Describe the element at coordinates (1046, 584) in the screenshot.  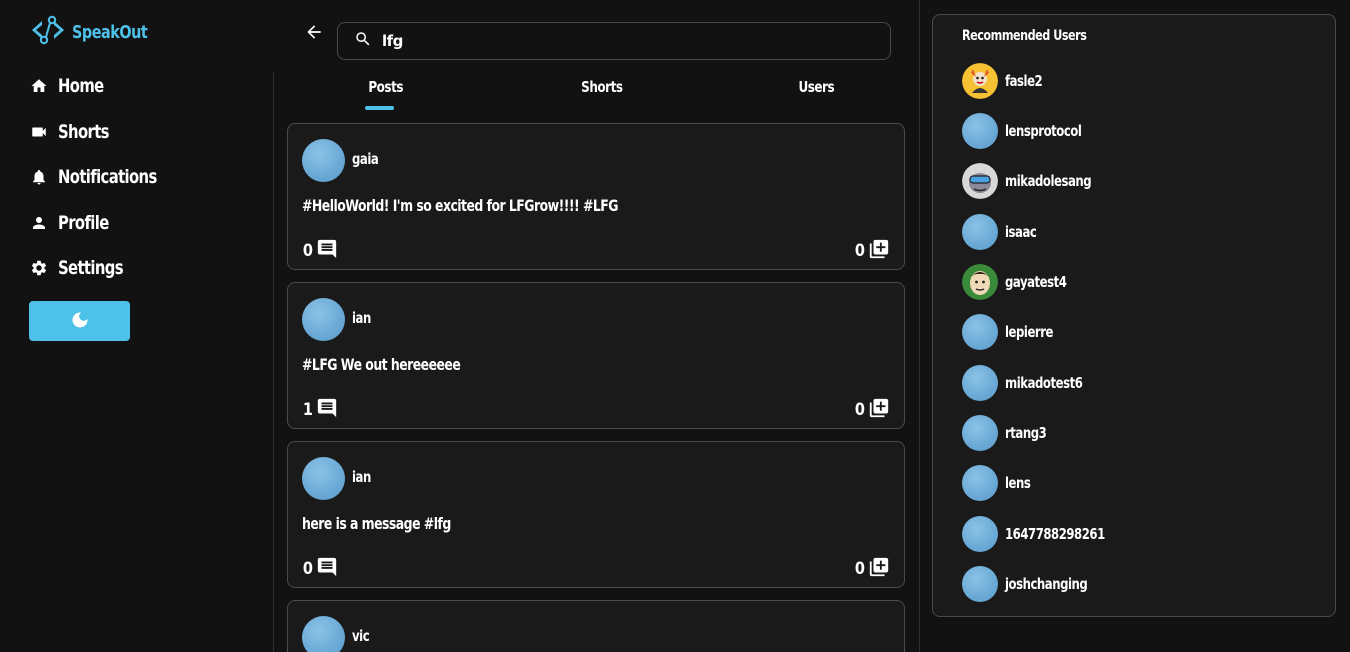
I see `recommended-username: joshchanging` at that location.